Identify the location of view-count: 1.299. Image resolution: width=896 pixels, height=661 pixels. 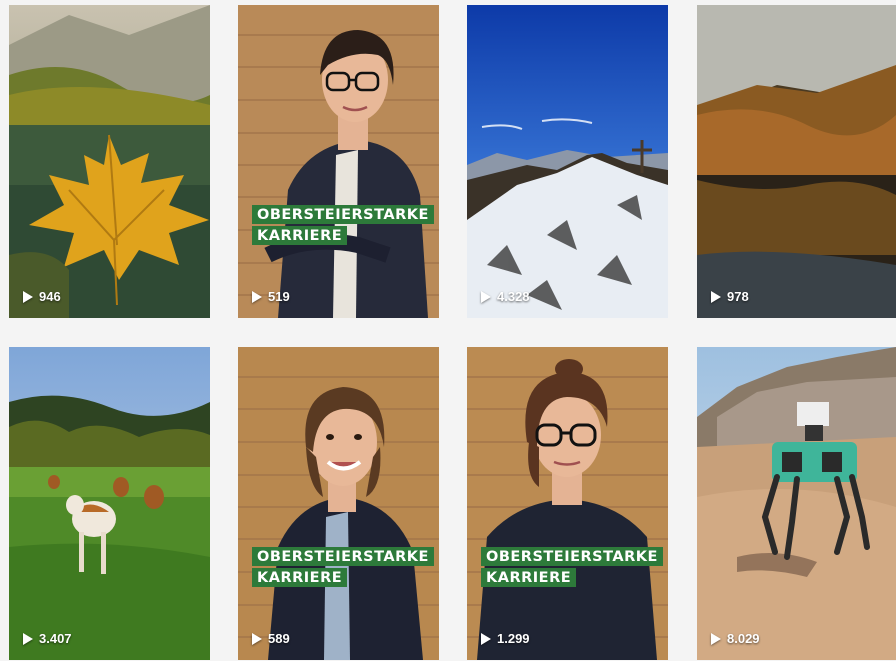
(505, 638).